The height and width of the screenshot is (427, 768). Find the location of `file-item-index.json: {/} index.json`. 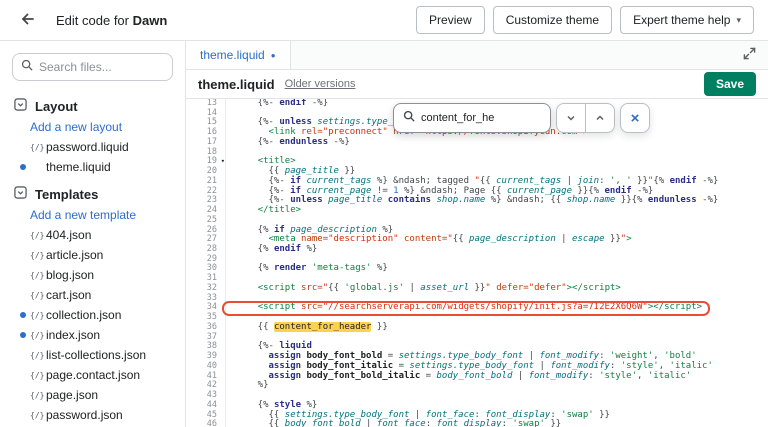

file-item-index.json: {/} index.json is located at coordinates (92, 335).